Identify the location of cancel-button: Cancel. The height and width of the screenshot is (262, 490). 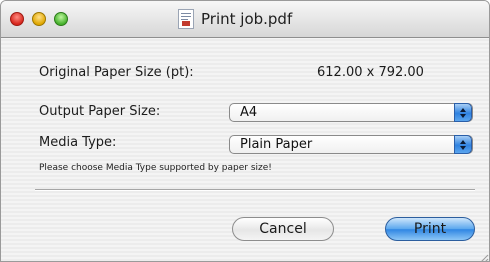
(283, 229).